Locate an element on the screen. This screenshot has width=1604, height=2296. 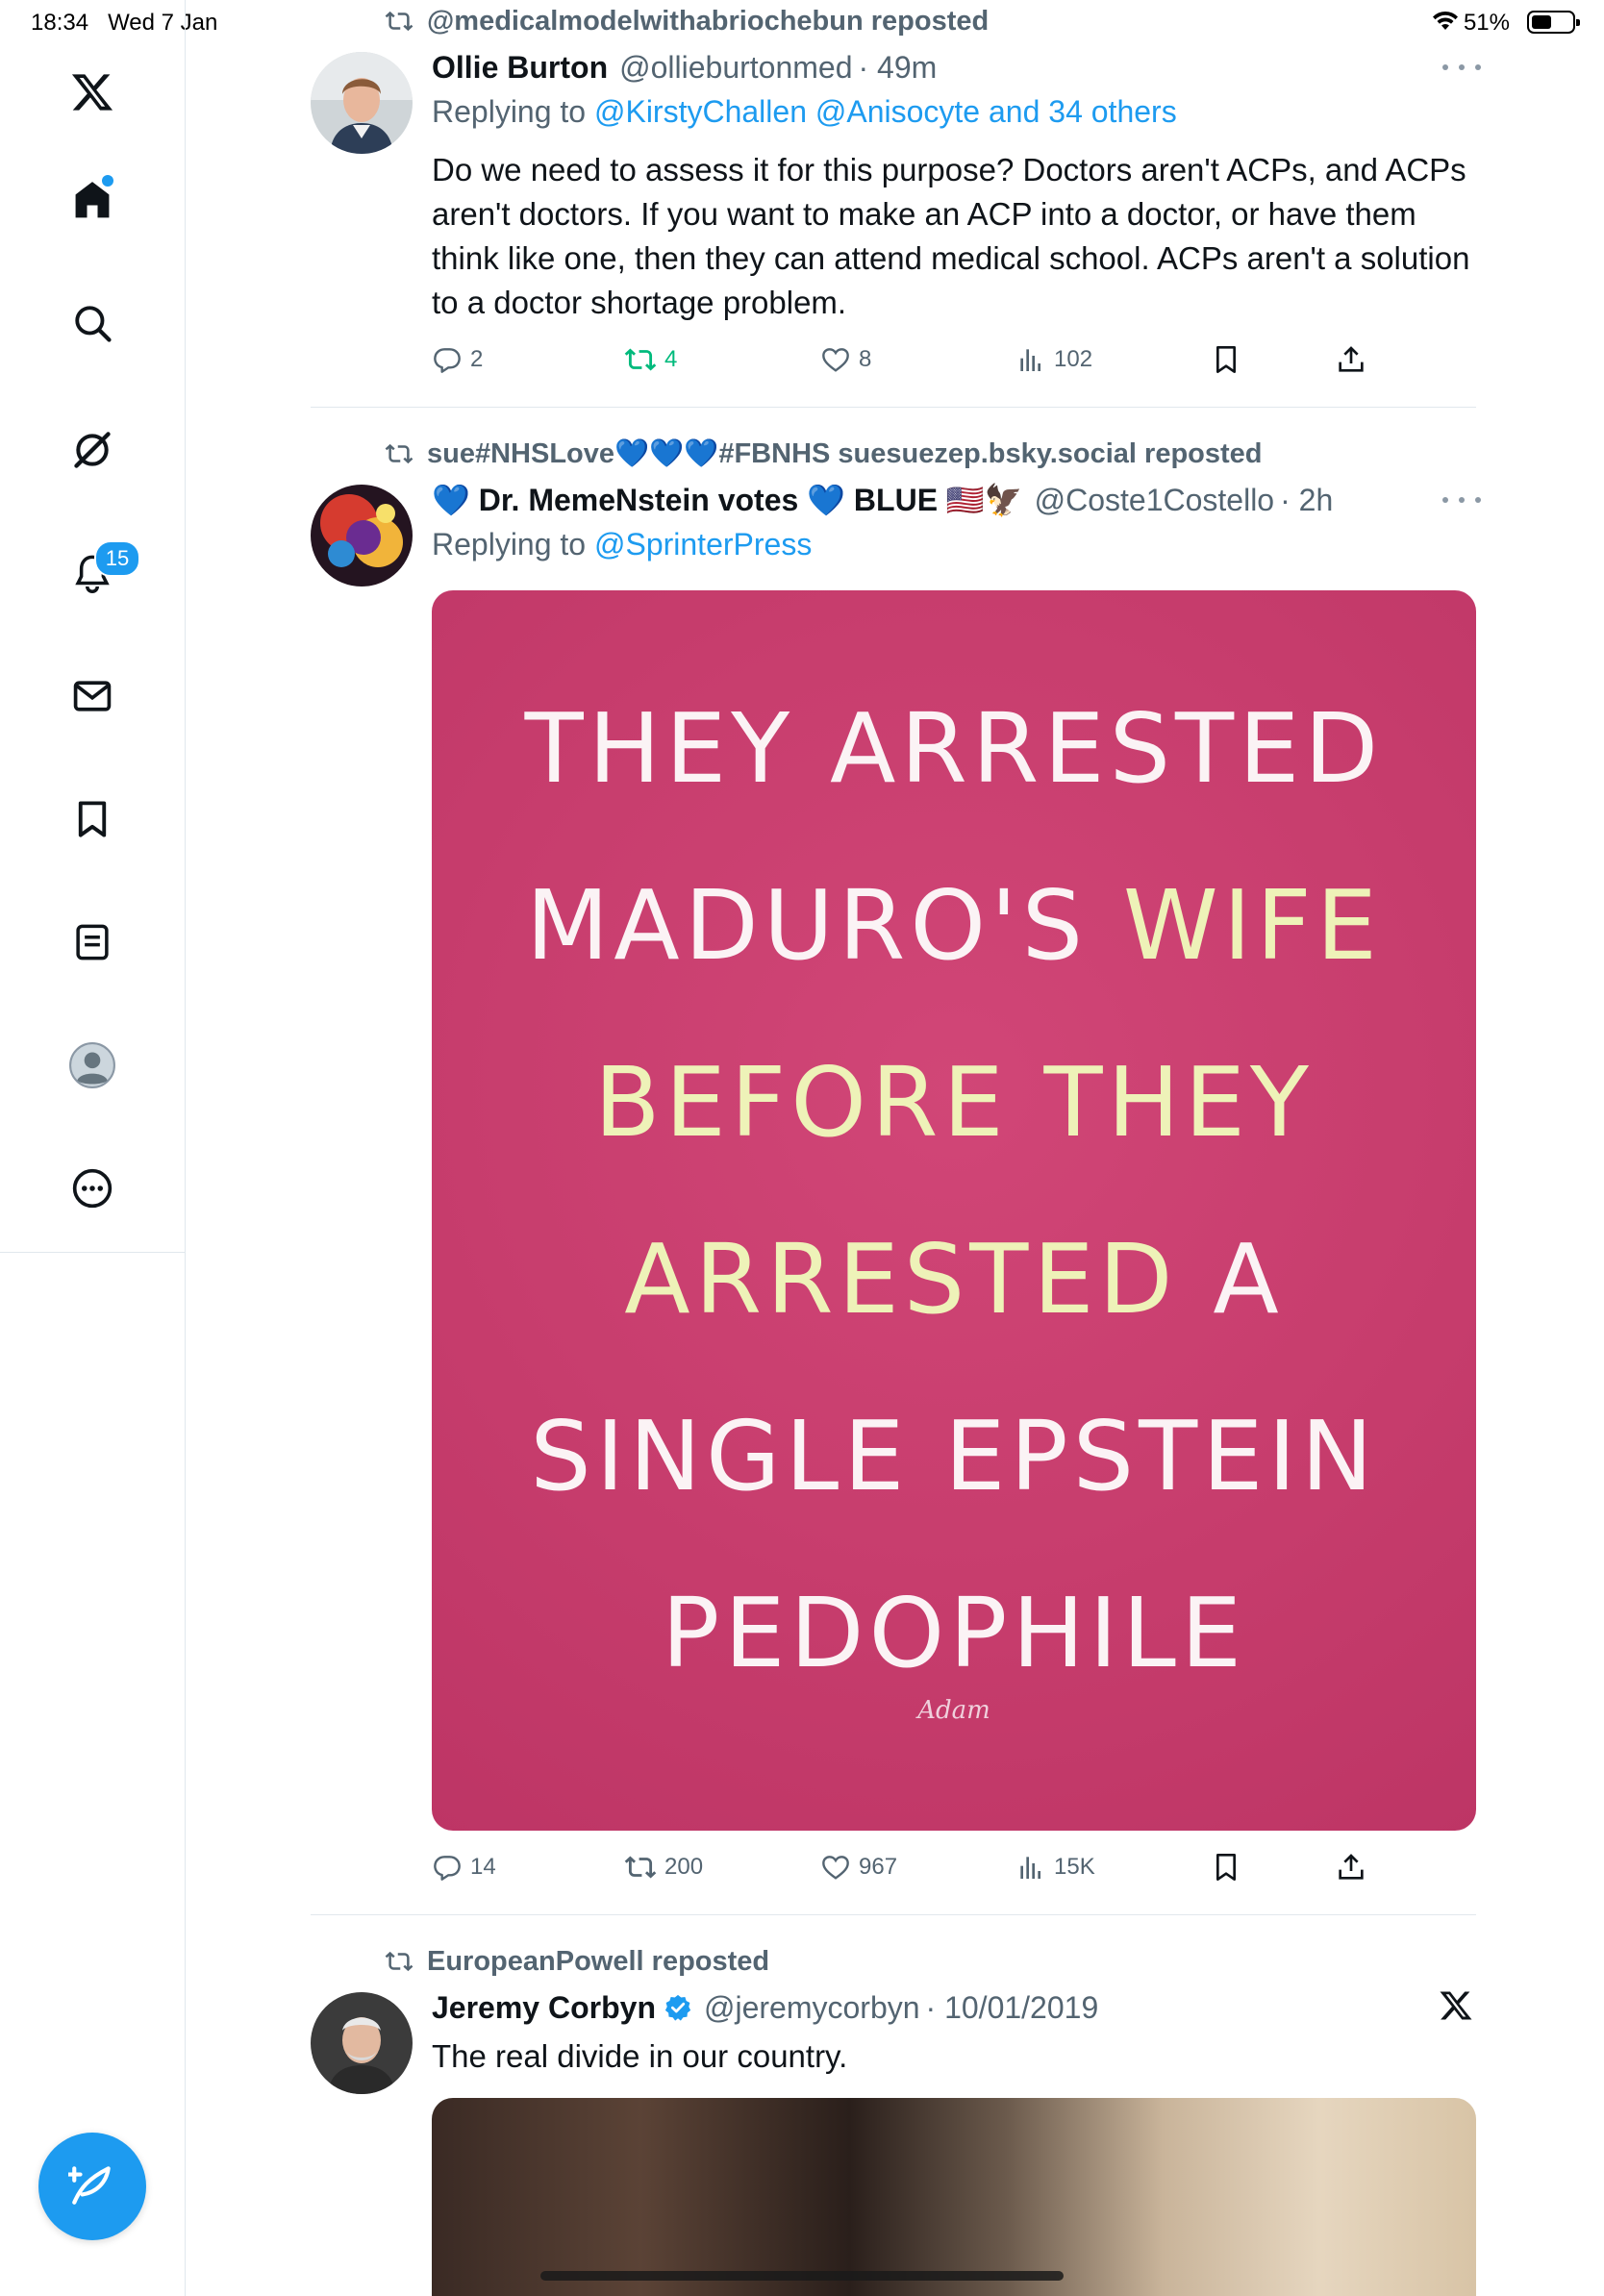
repost-button: 200 is located at coordinates (663, 1867).